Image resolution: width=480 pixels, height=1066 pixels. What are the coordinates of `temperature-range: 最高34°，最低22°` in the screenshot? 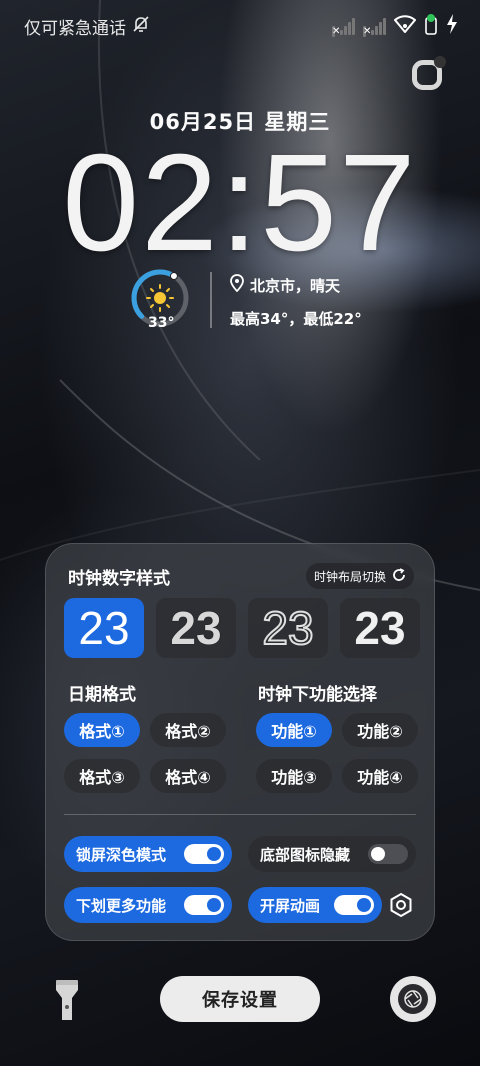 It's located at (296, 319).